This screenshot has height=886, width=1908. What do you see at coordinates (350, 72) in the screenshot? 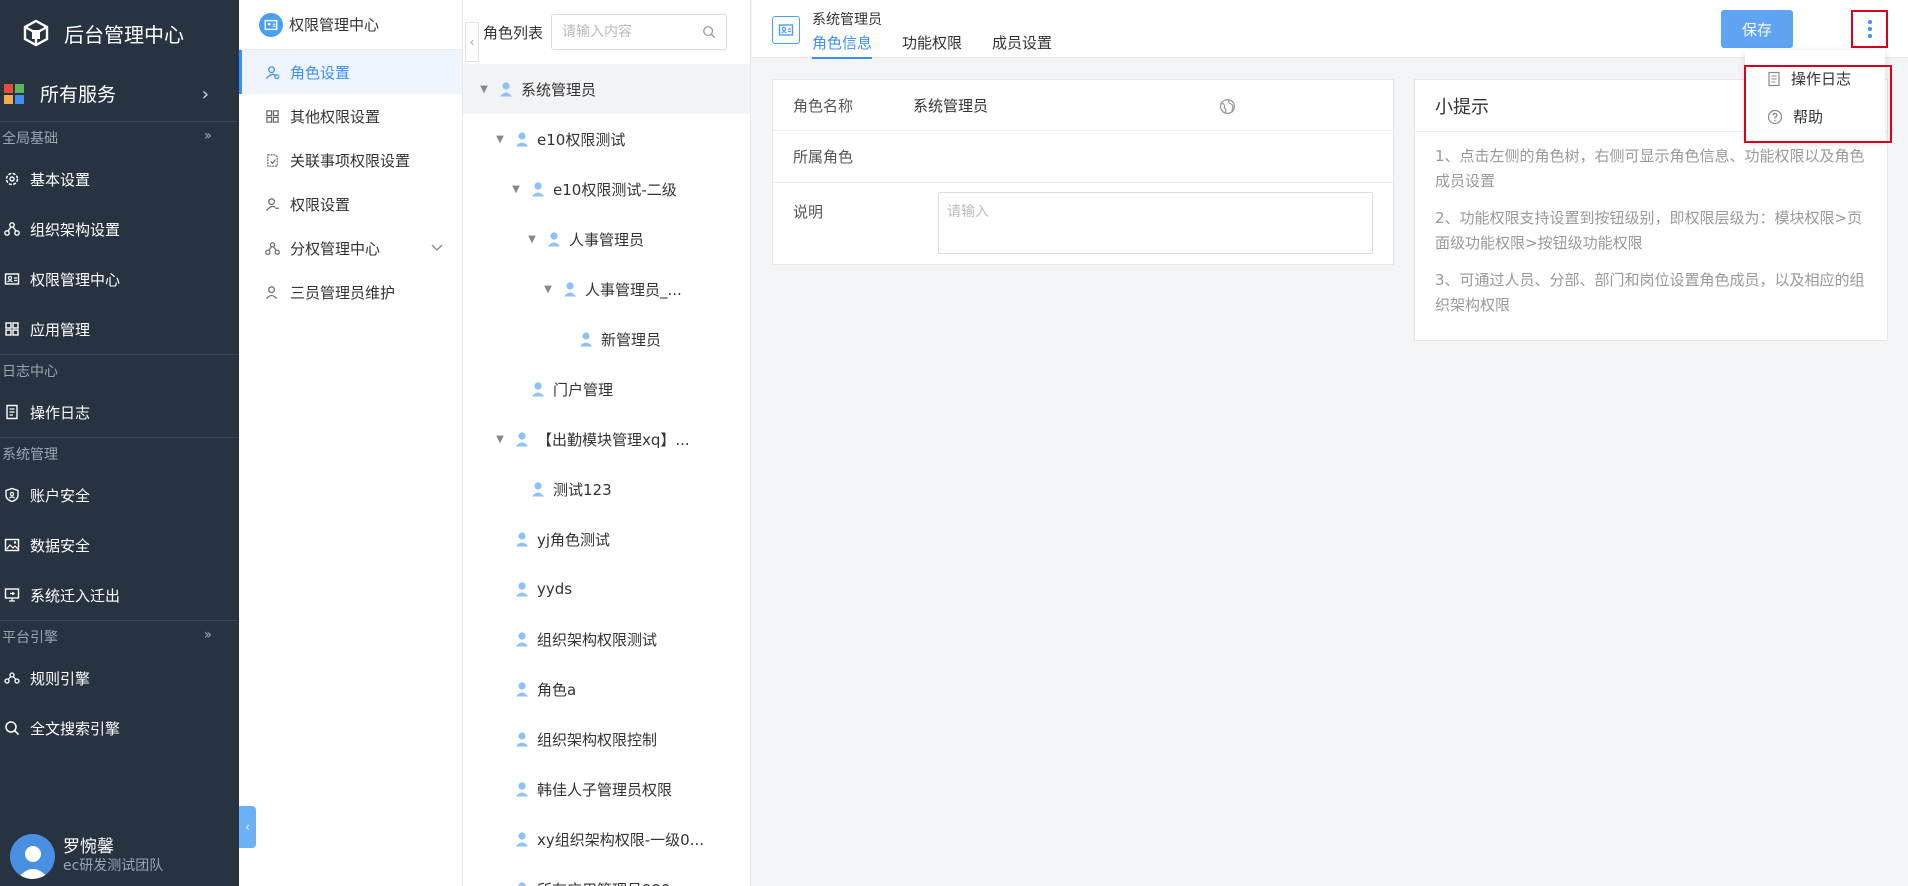
I see `submenu-item-role-settings: 角色设置` at bounding box center [350, 72].